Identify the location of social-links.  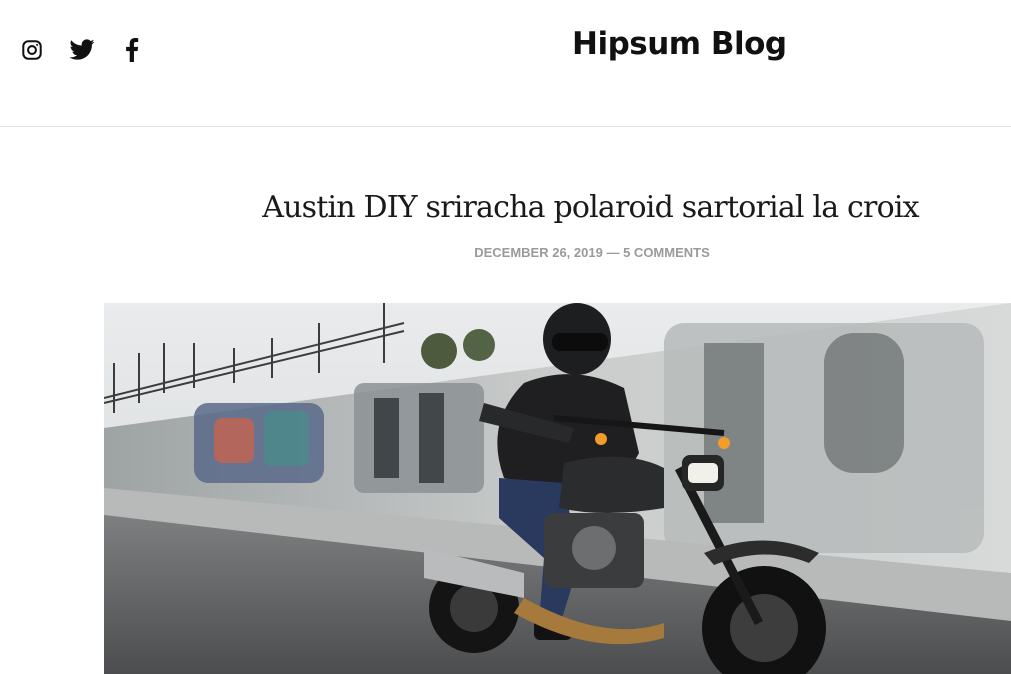
(82, 50).